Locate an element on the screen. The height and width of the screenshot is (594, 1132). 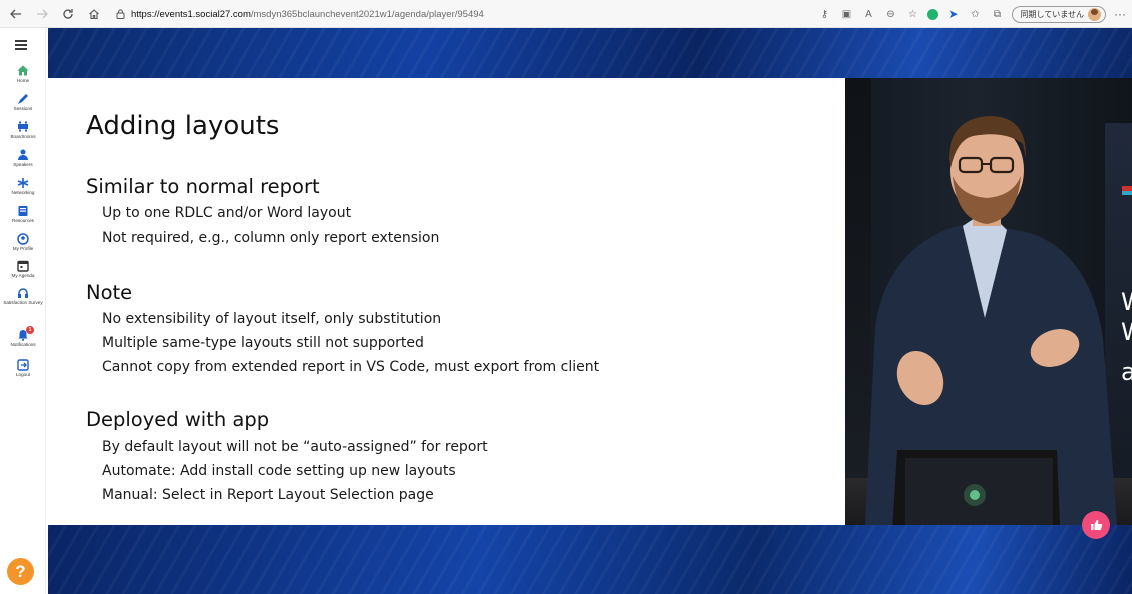
home-button is located at coordinates (94, 14).